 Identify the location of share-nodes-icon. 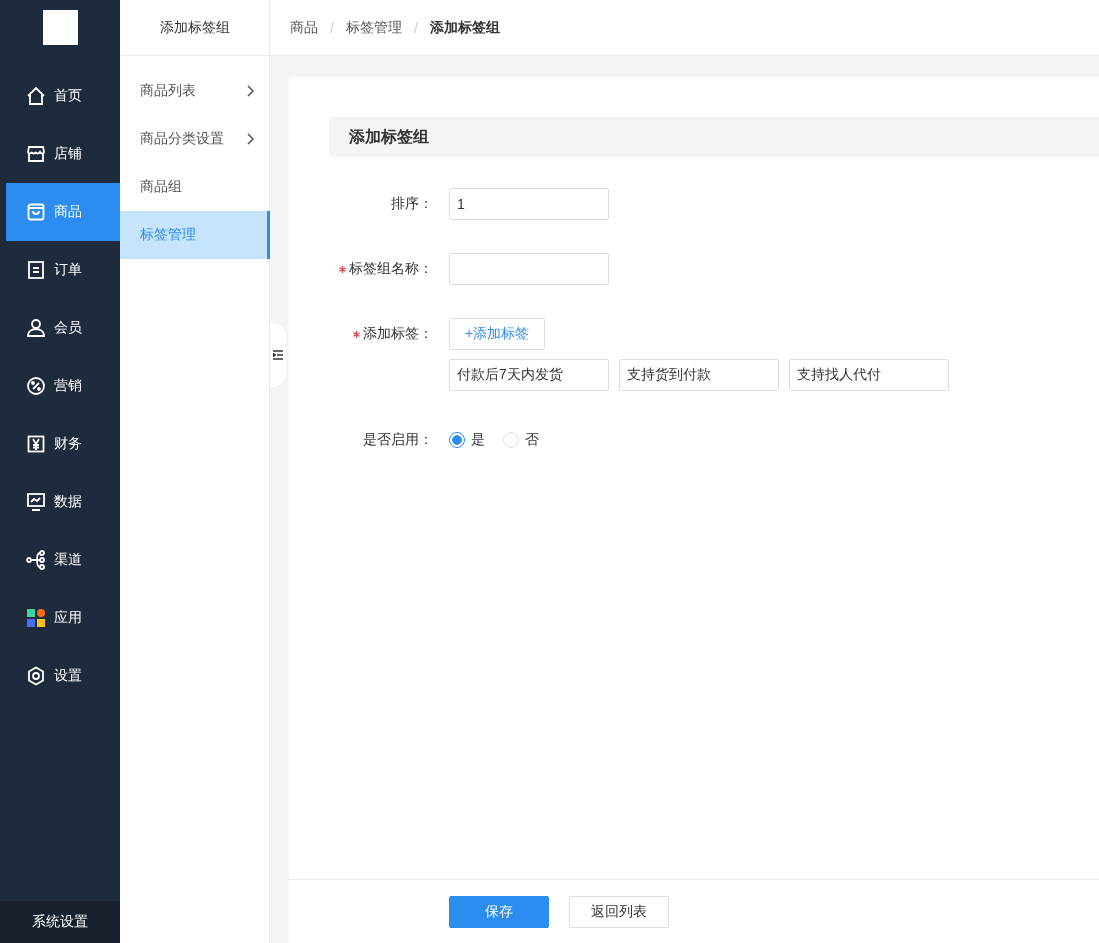
(36, 560).